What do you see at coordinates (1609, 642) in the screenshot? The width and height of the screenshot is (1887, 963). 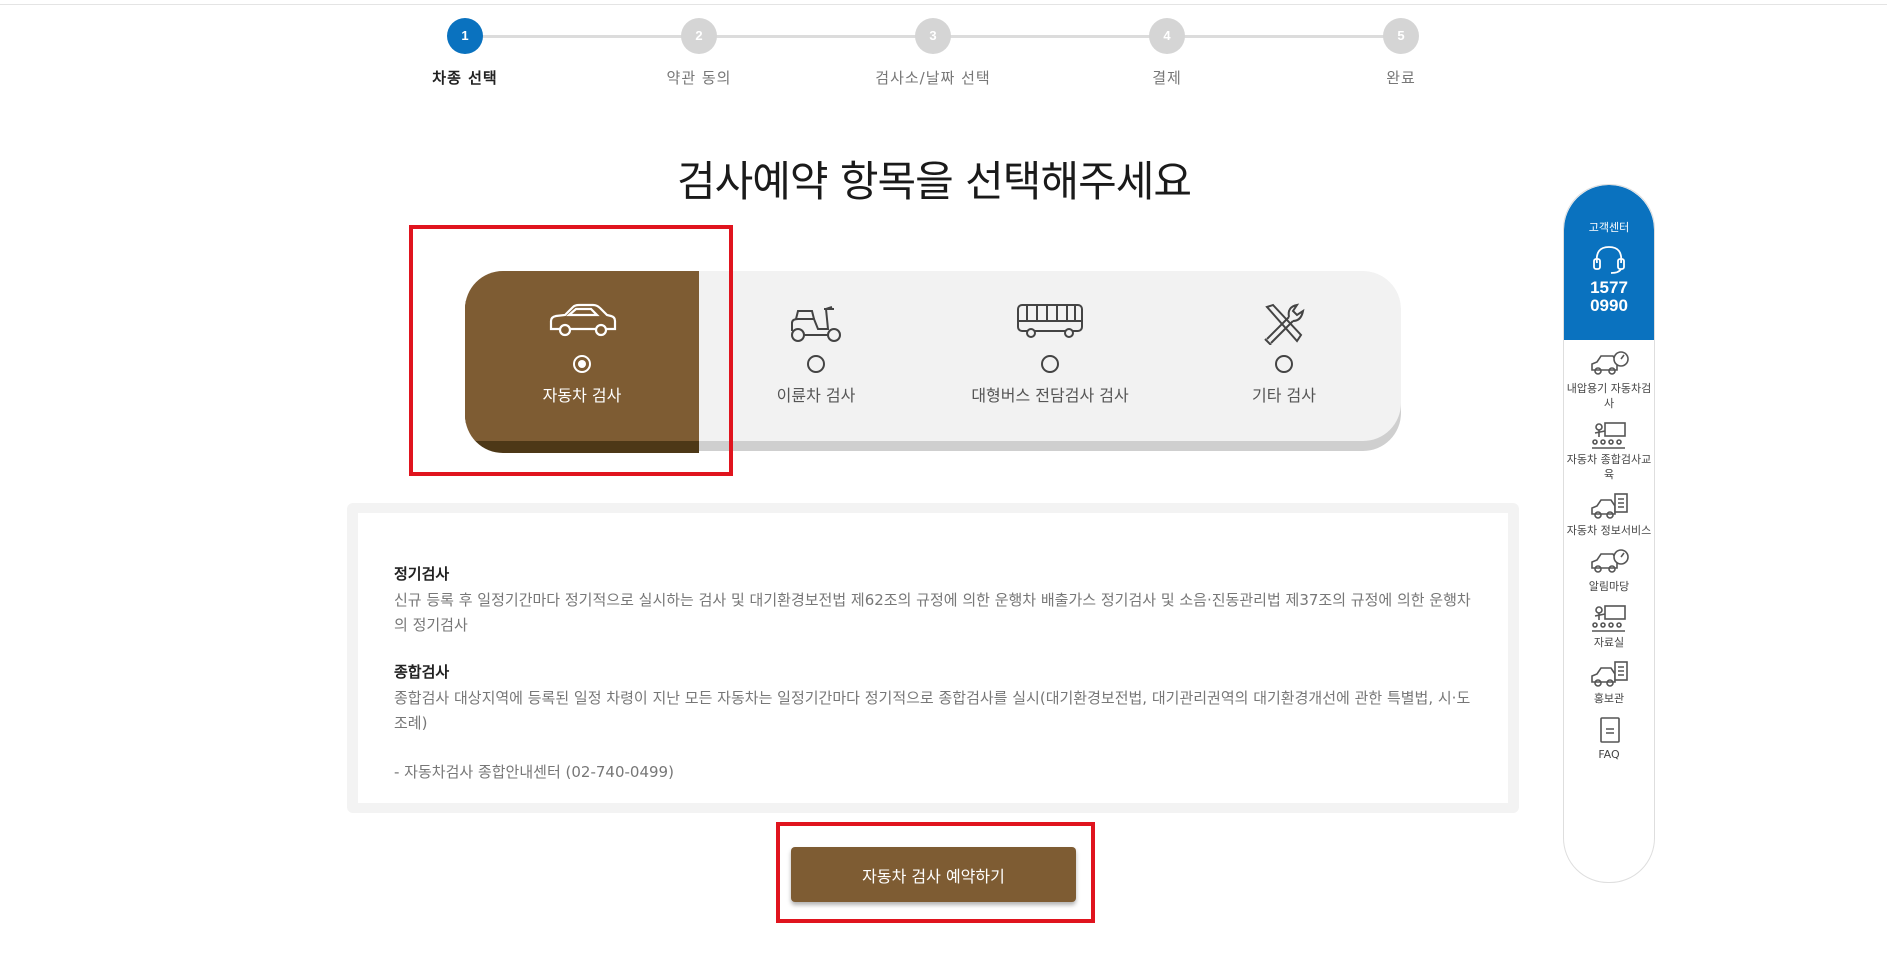 I see `quick-item-label: 자료실` at bounding box center [1609, 642].